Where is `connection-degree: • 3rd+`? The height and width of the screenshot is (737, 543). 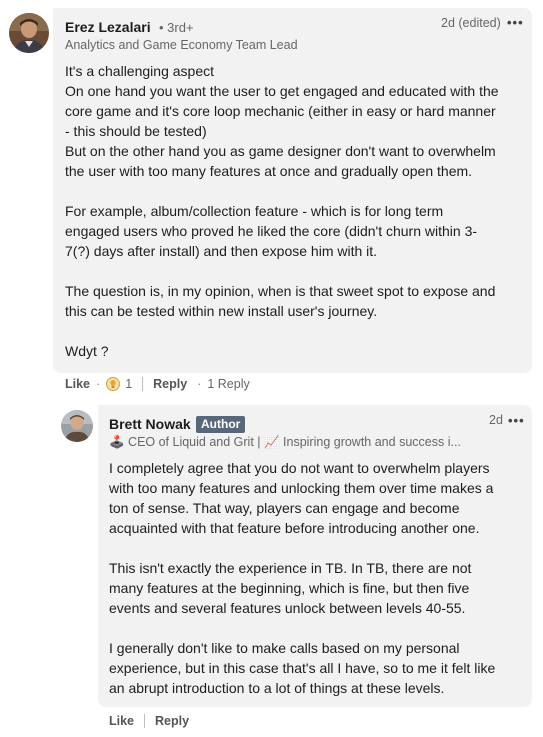 connection-degree: • 3rd+ is located at coordinates (176, 27).